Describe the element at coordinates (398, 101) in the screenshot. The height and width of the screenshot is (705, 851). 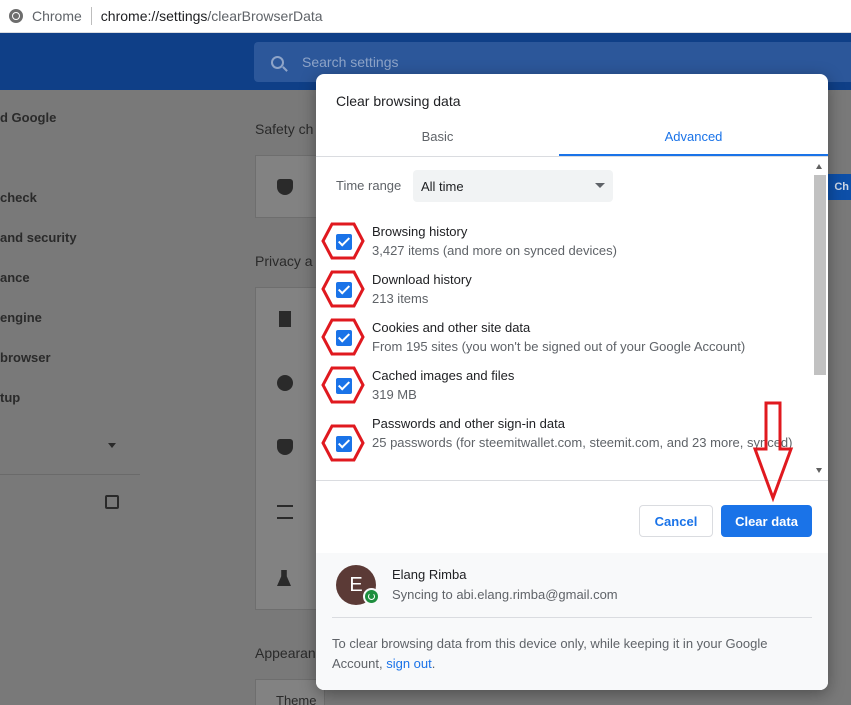
I see `dialog-title: Clear browsing data` at that location.